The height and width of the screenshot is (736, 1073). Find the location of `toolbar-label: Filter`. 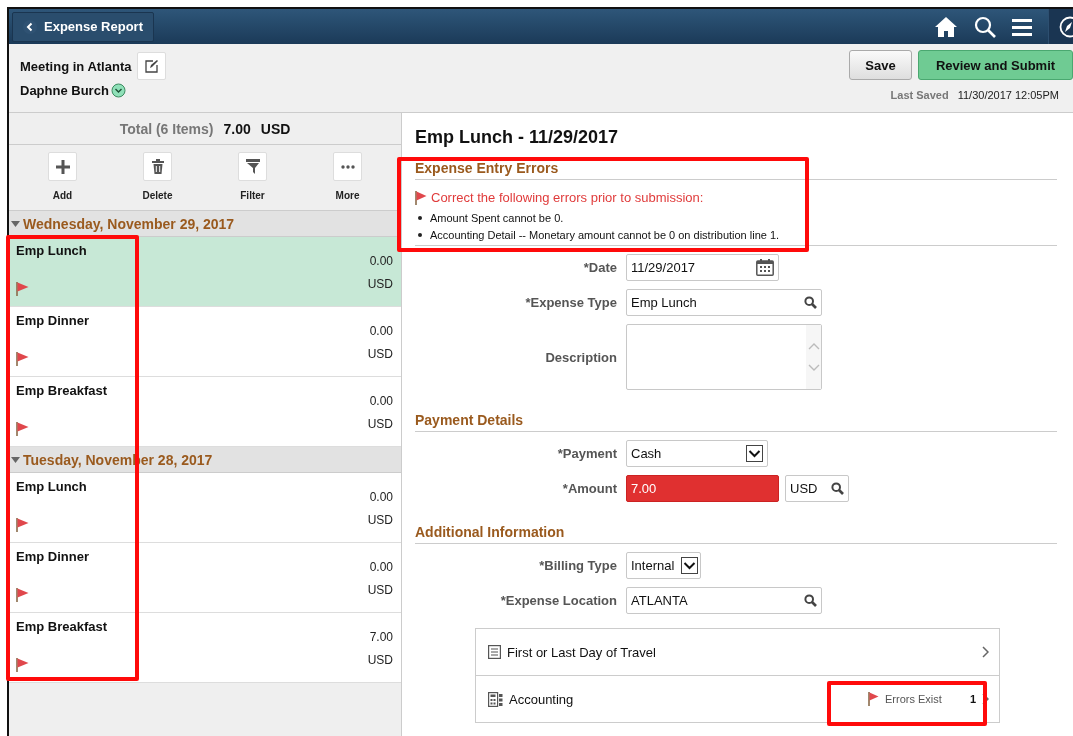

toolbar-label: Filter is located at coordinates (252, 195).